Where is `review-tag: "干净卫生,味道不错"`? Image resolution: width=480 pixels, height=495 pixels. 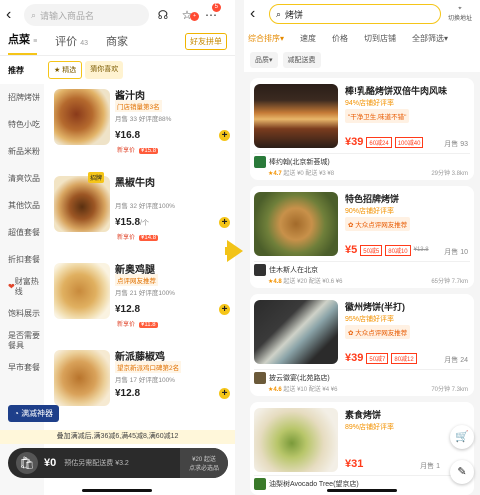 review-tag: "干净卫生,味道不错" is located at coordinates (377, 116).